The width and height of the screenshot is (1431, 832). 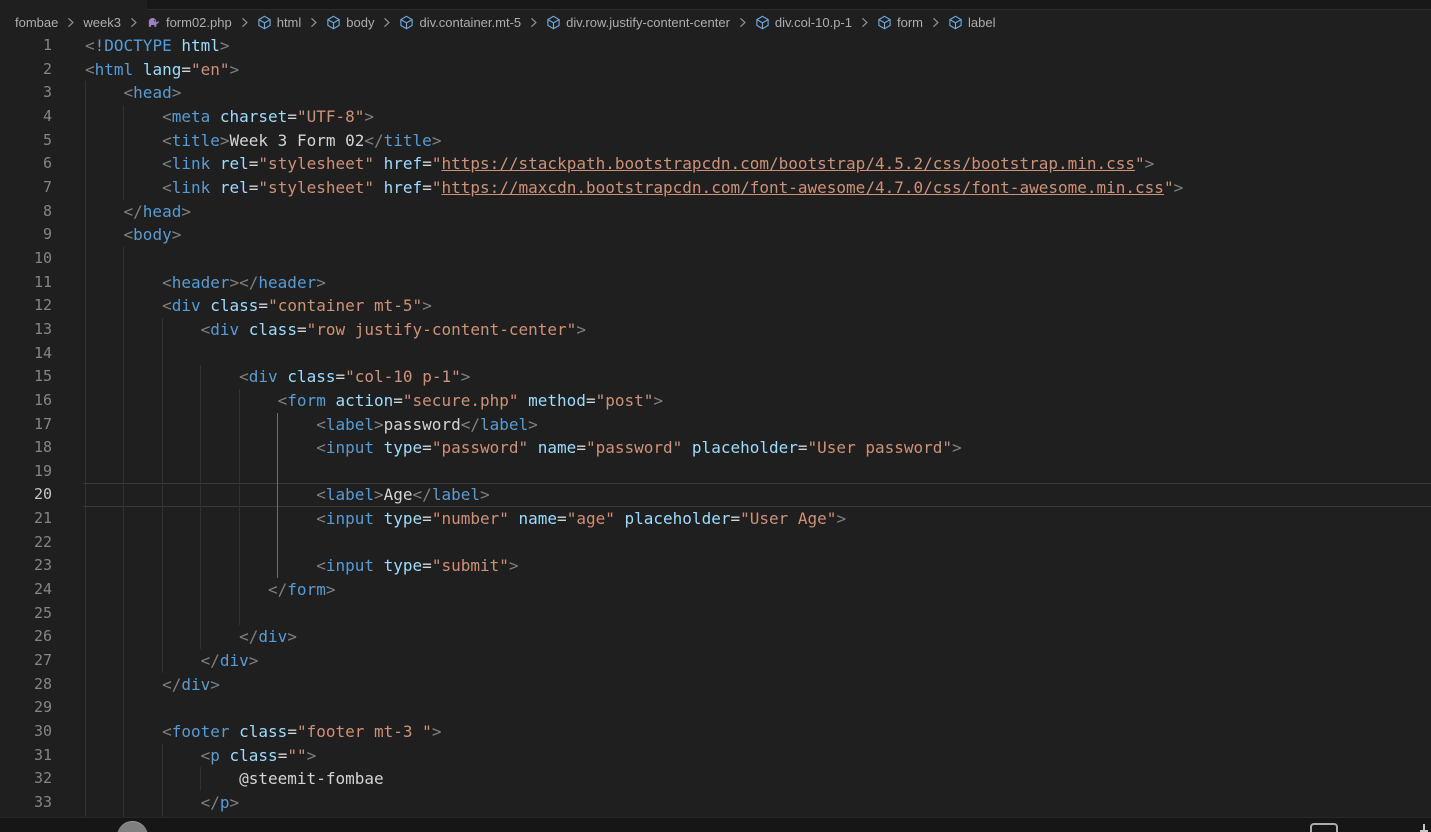 I want to click on line-number: 2, so click(x=26, y=70).